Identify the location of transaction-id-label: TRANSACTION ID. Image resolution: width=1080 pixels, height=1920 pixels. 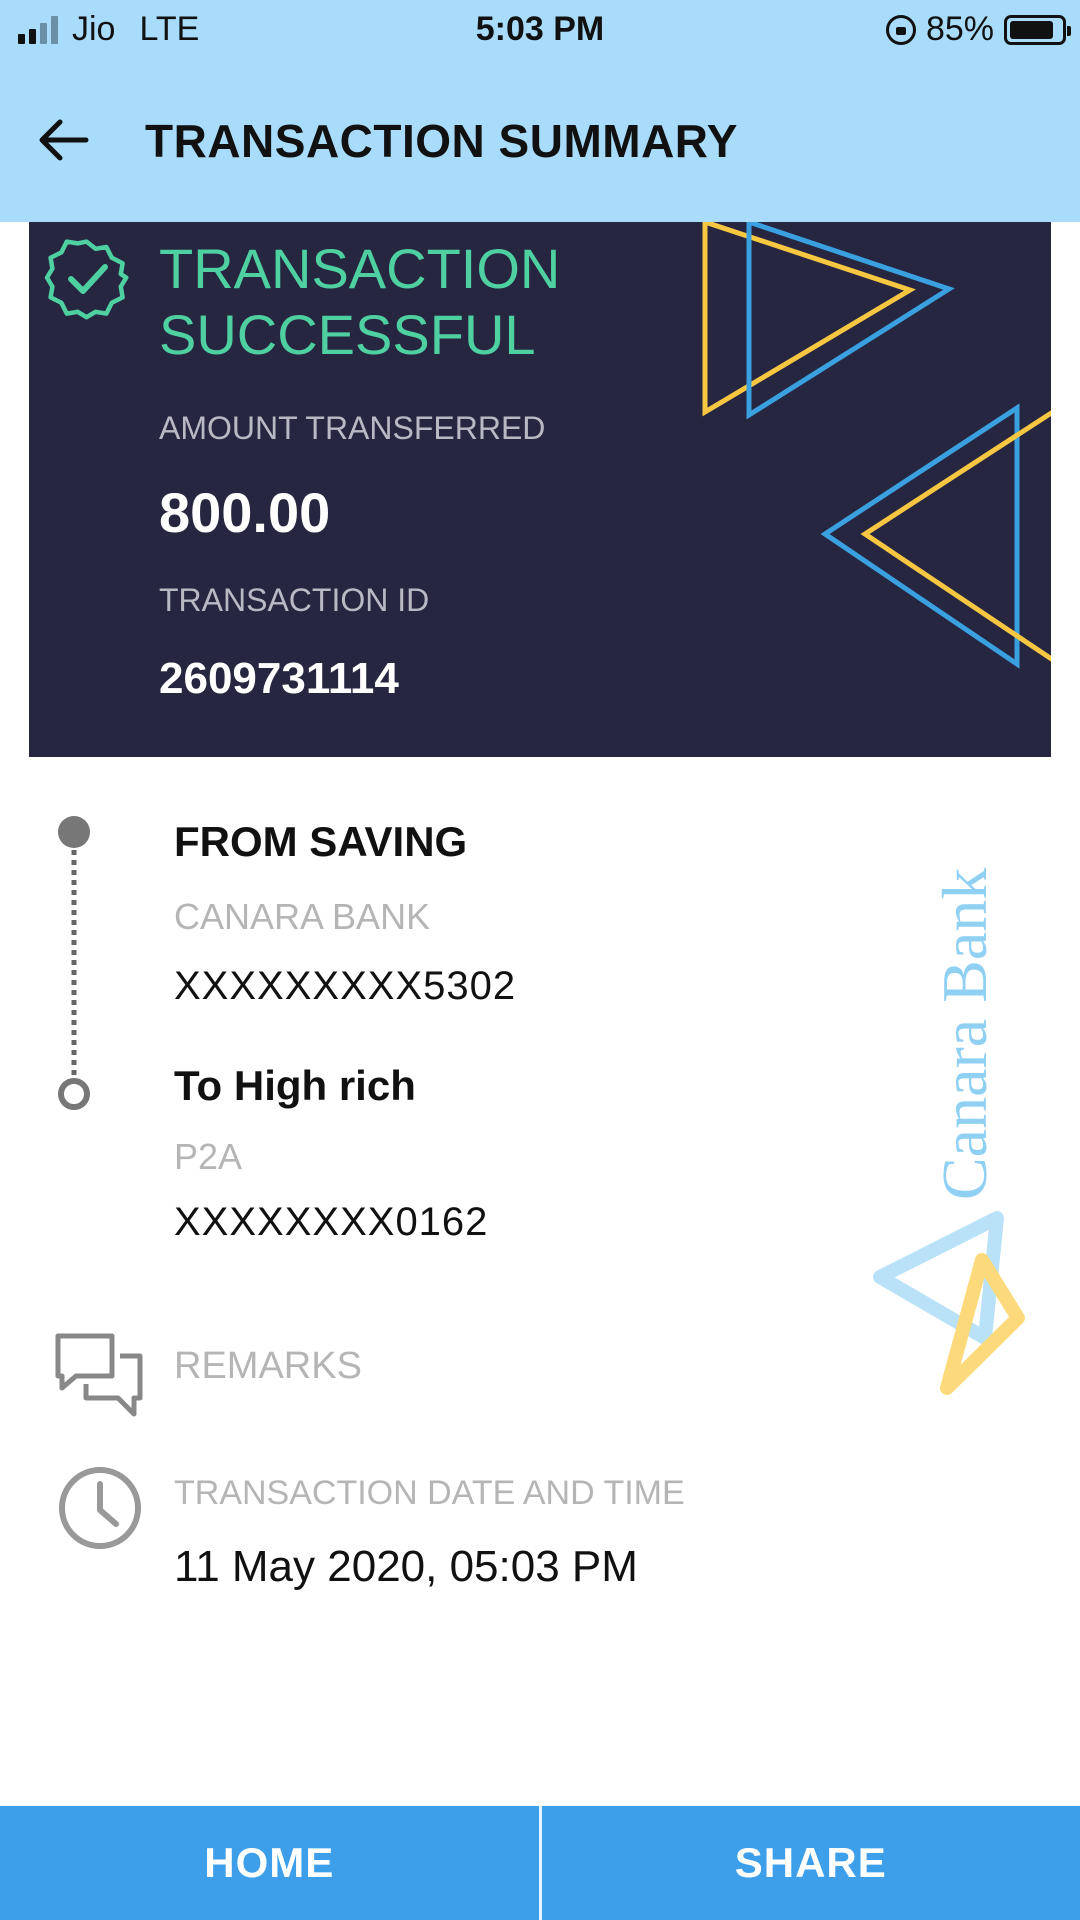
(294, 600).